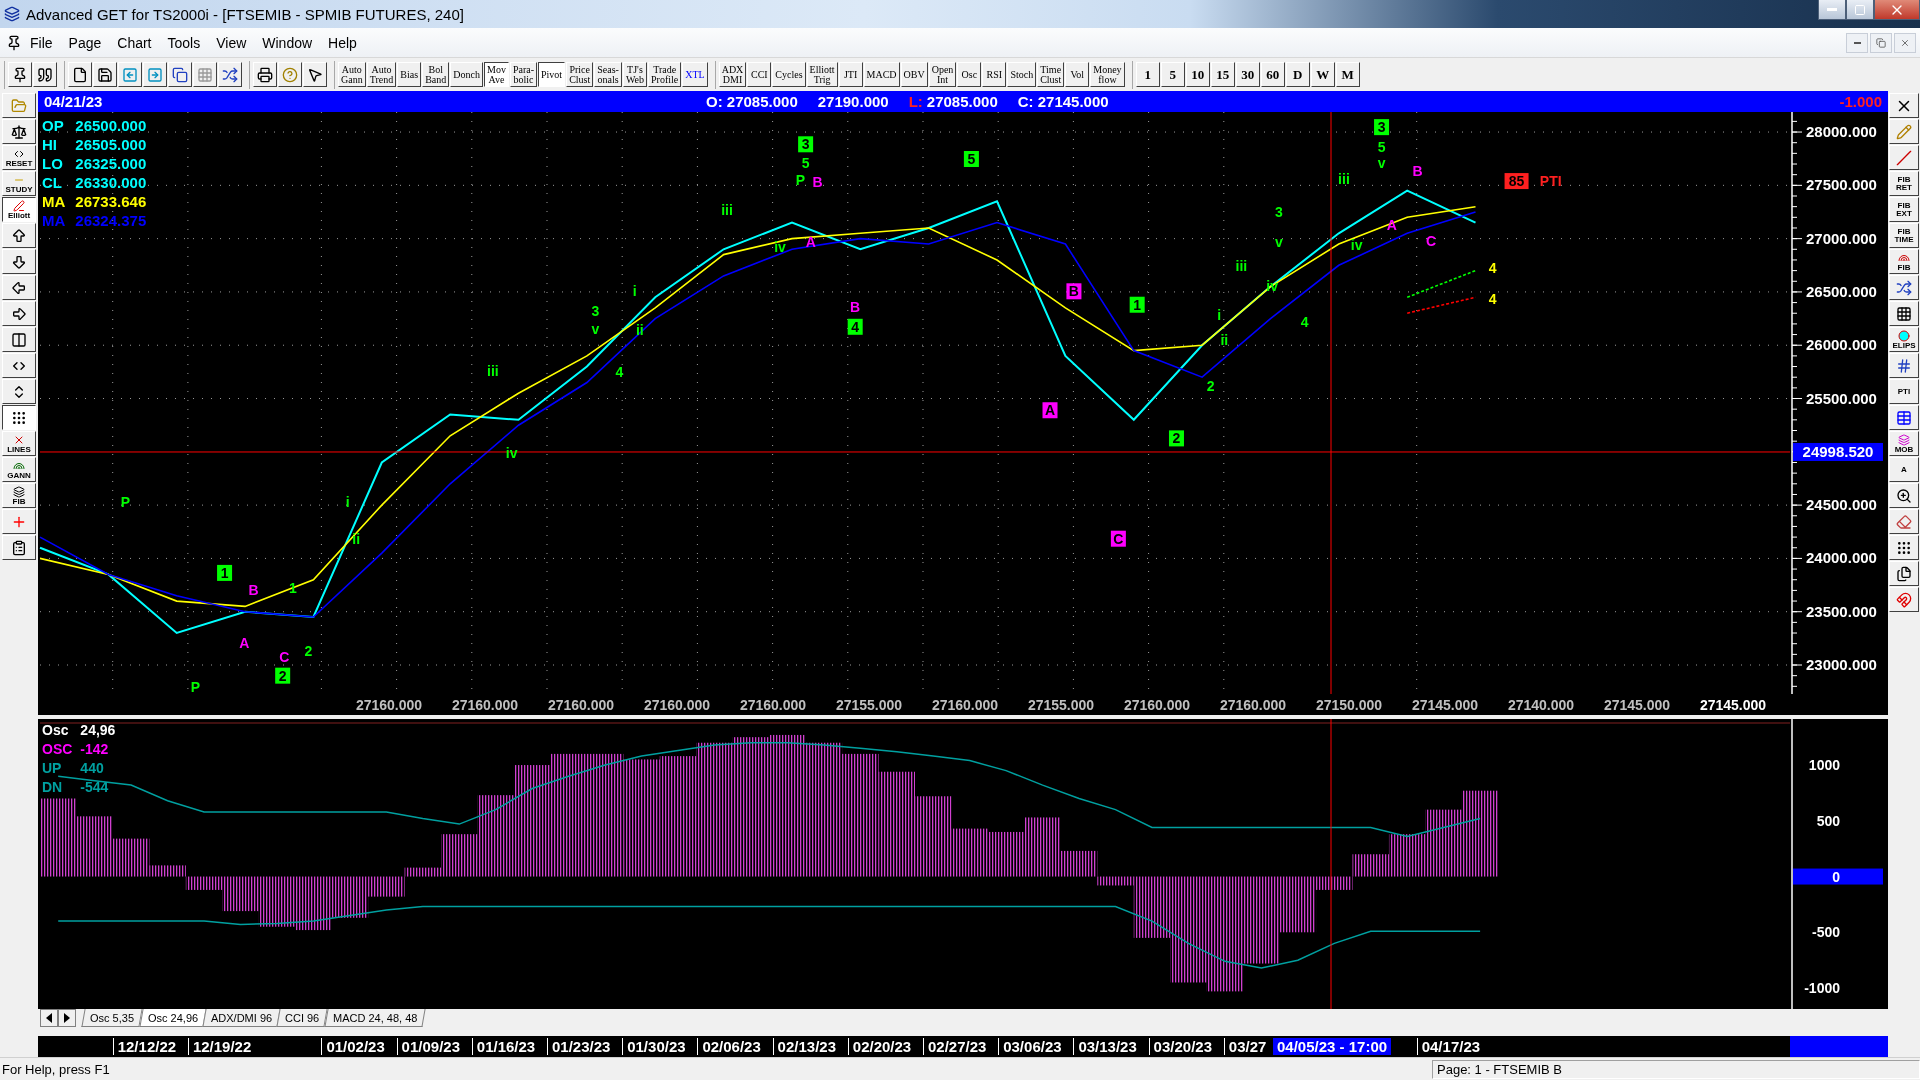 The width and height of the screenshot is (1920, 1080). What do you see at coordinates (1904, 209) in the screenshot?
I see `drawing-tool-button: FIB EXT` at bounding box center [1904, 209].